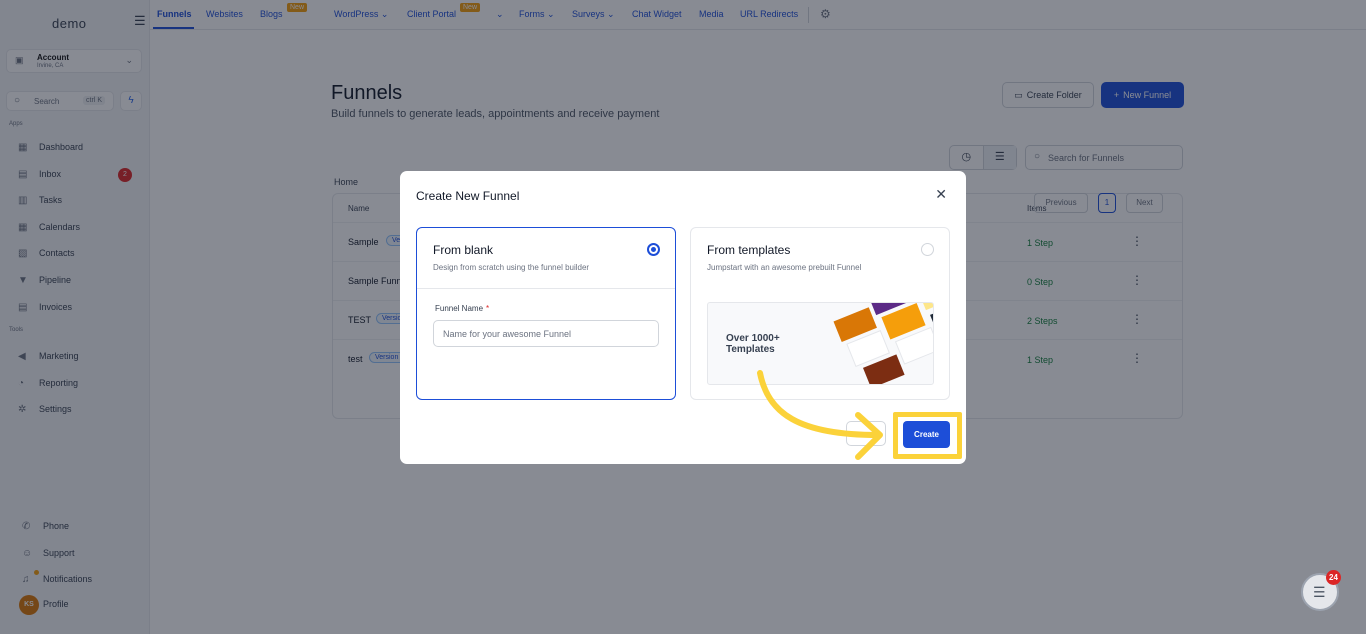 The image size is (1366, 634). Describe the element at coordinates (941, 194) in the screenshot. I see `close-icon: ✕` at that location.